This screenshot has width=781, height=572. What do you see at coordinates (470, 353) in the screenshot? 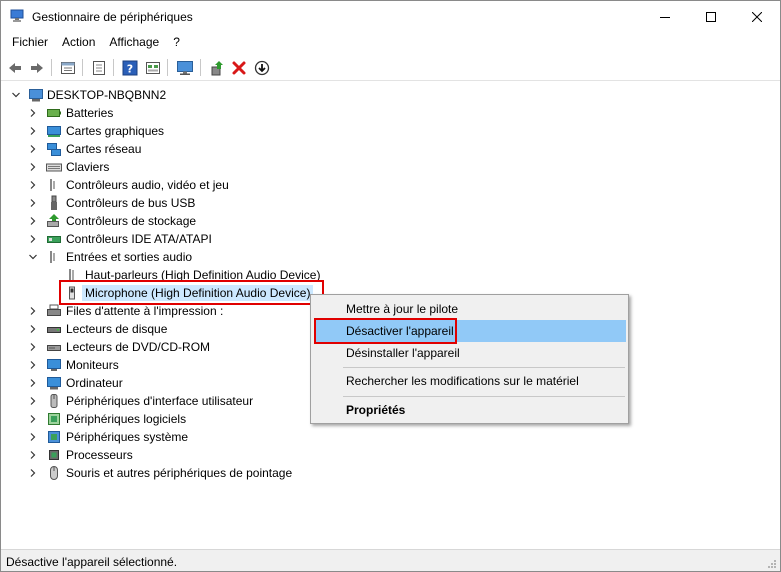
I see `menu-item-uninstall-device: Désinstaller l'appareil` at bounding box center [470, 353].